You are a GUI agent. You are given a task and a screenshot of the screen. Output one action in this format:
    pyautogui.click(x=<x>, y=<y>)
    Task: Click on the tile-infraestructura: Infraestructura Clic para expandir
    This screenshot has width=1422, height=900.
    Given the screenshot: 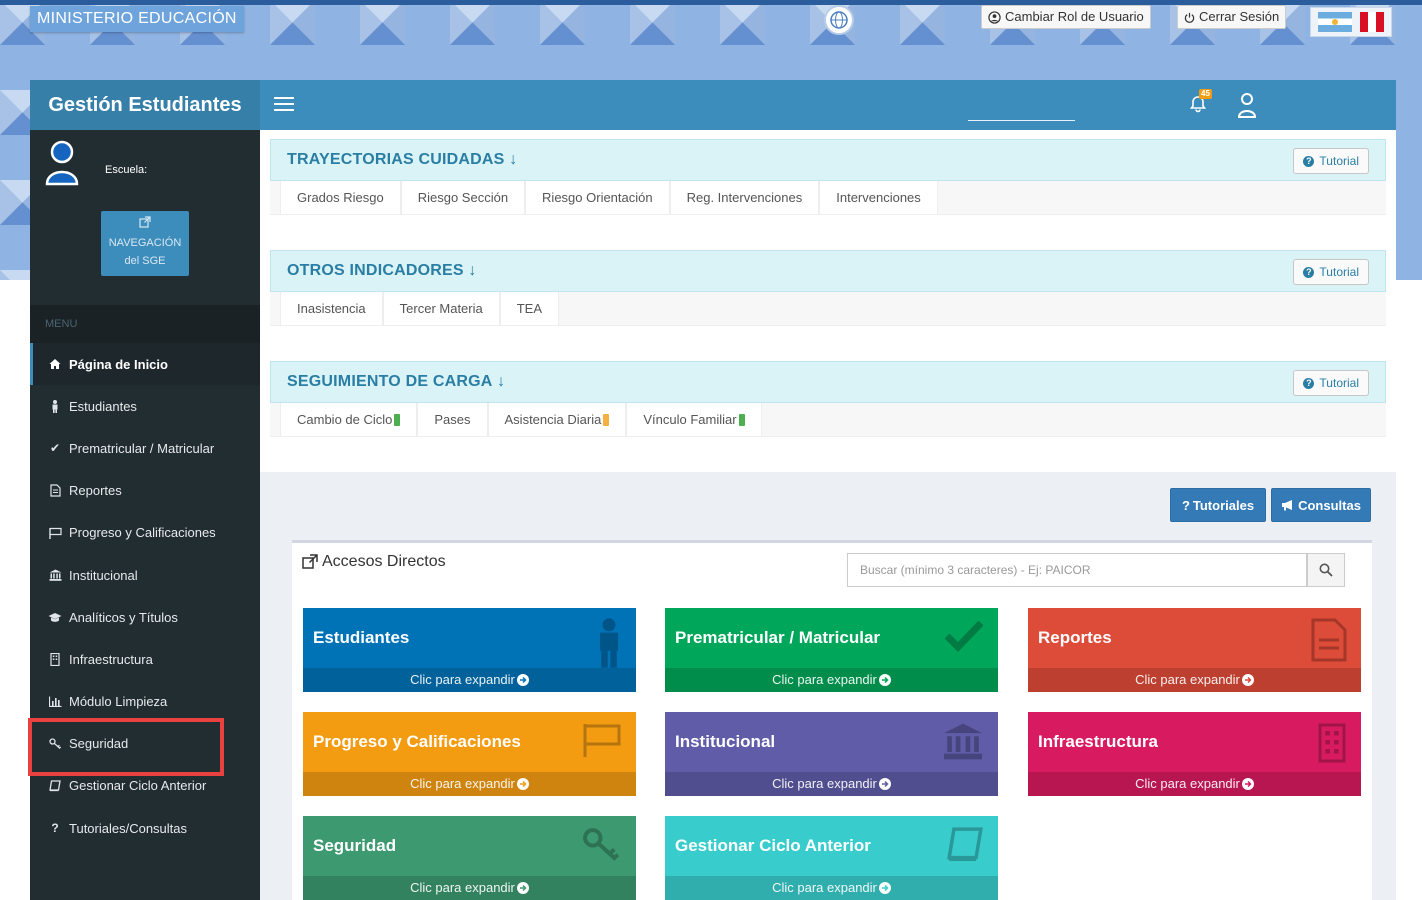 What is the action you would take?
    pyautogui.click(x=1194, y=754)
    